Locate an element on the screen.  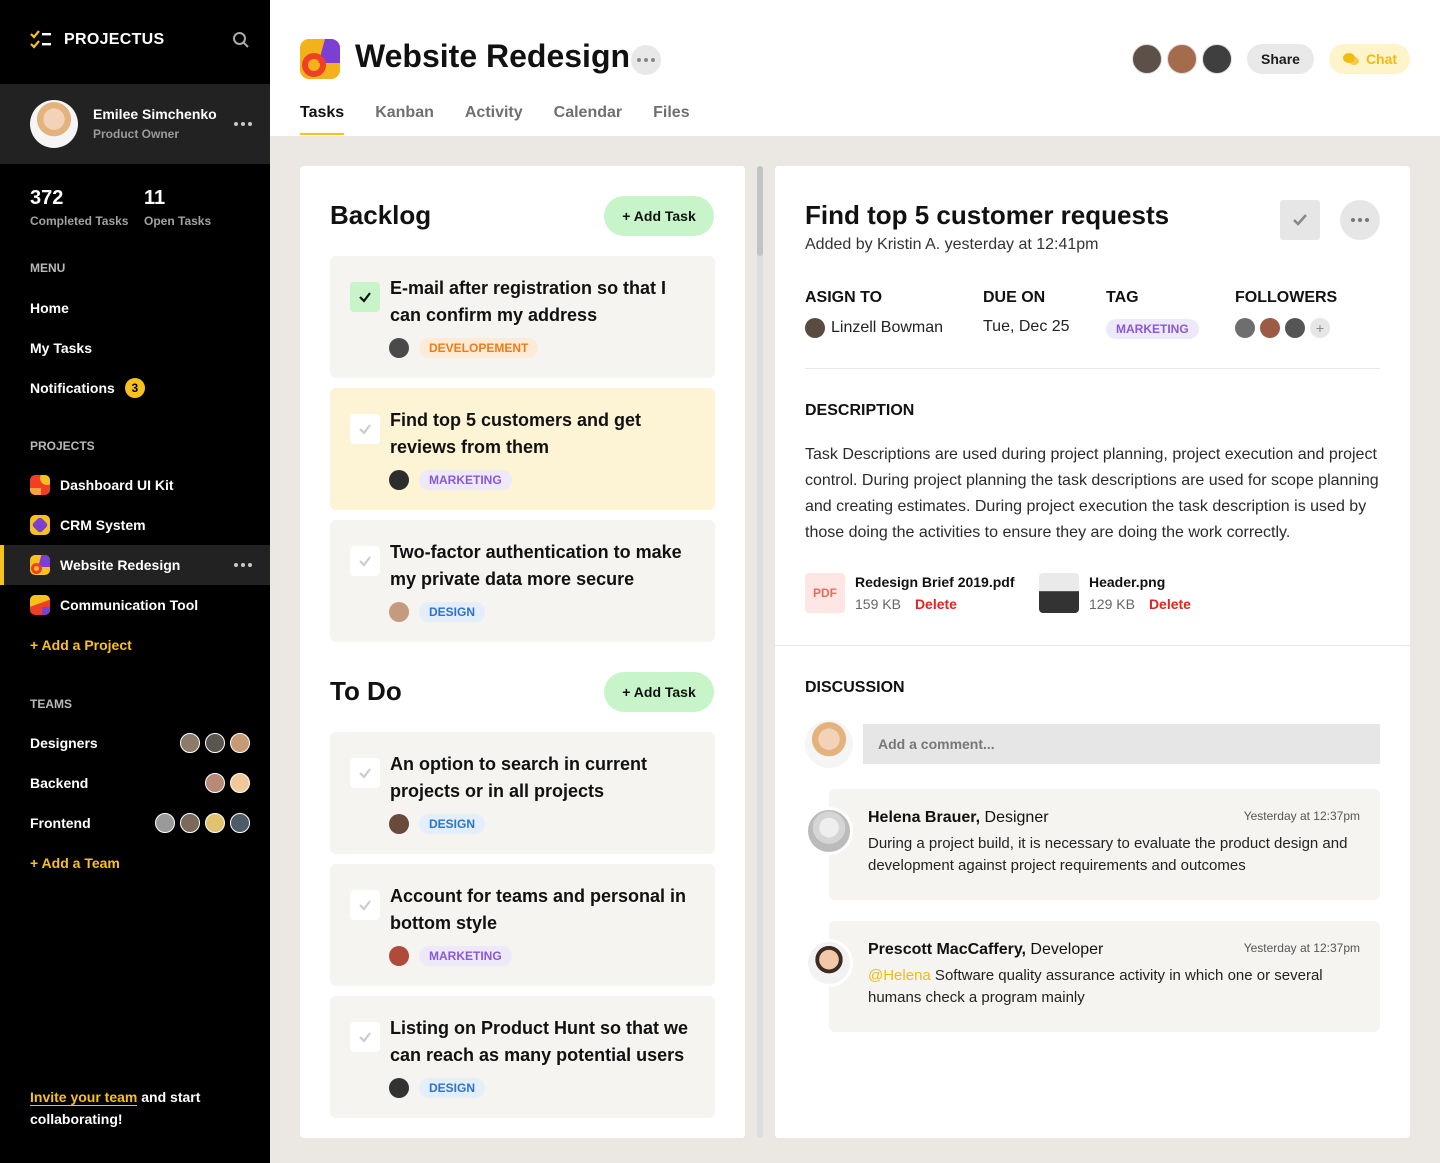
project-dashboard-ui-kit: Dashboard UI Kit is located at coordinates (135, 485).